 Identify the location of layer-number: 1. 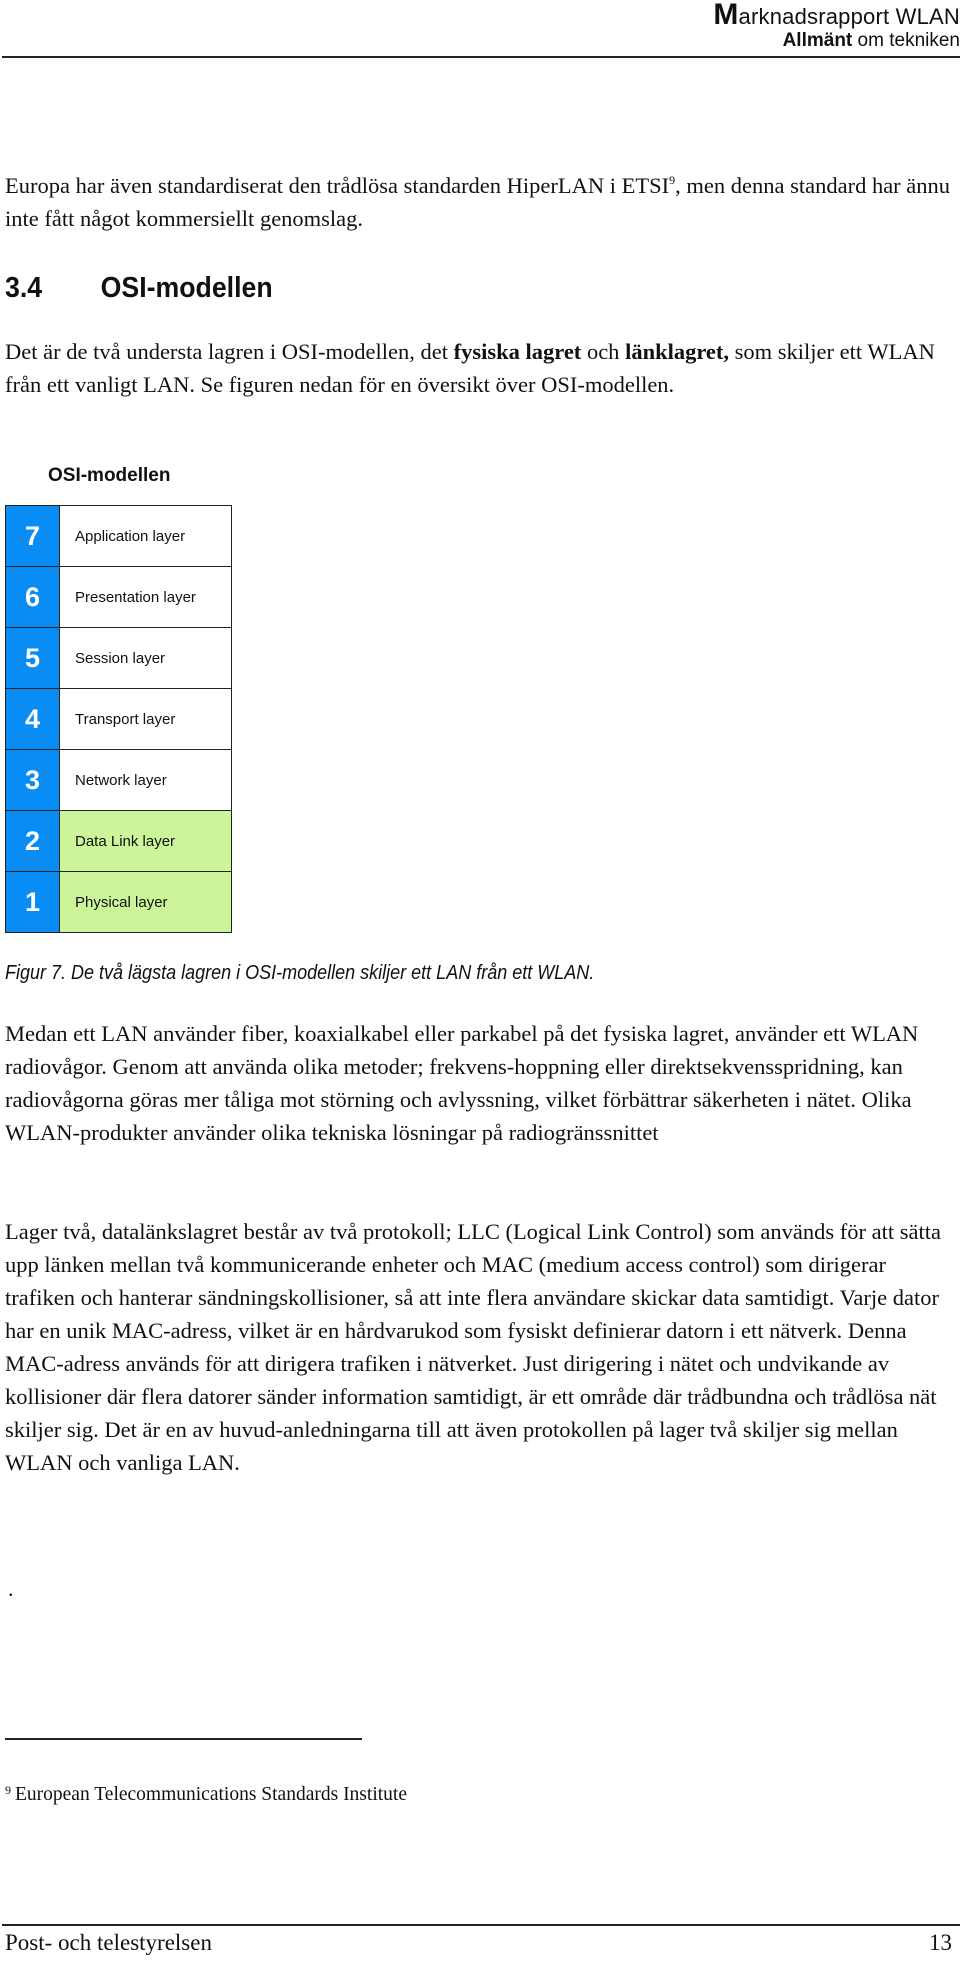
(33, 902).